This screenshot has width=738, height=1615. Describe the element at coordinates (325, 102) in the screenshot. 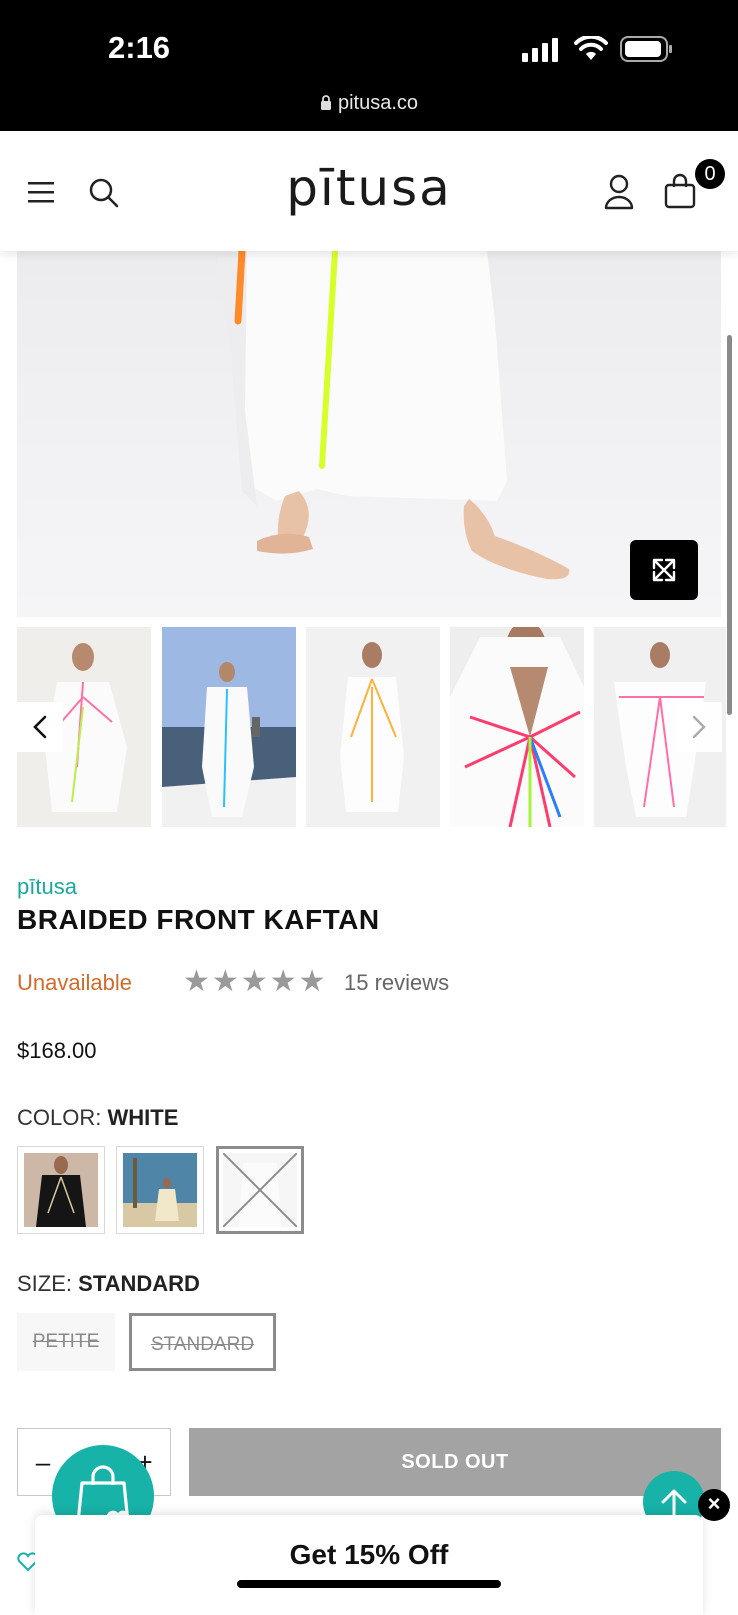

I see `lock-icon` at that location.